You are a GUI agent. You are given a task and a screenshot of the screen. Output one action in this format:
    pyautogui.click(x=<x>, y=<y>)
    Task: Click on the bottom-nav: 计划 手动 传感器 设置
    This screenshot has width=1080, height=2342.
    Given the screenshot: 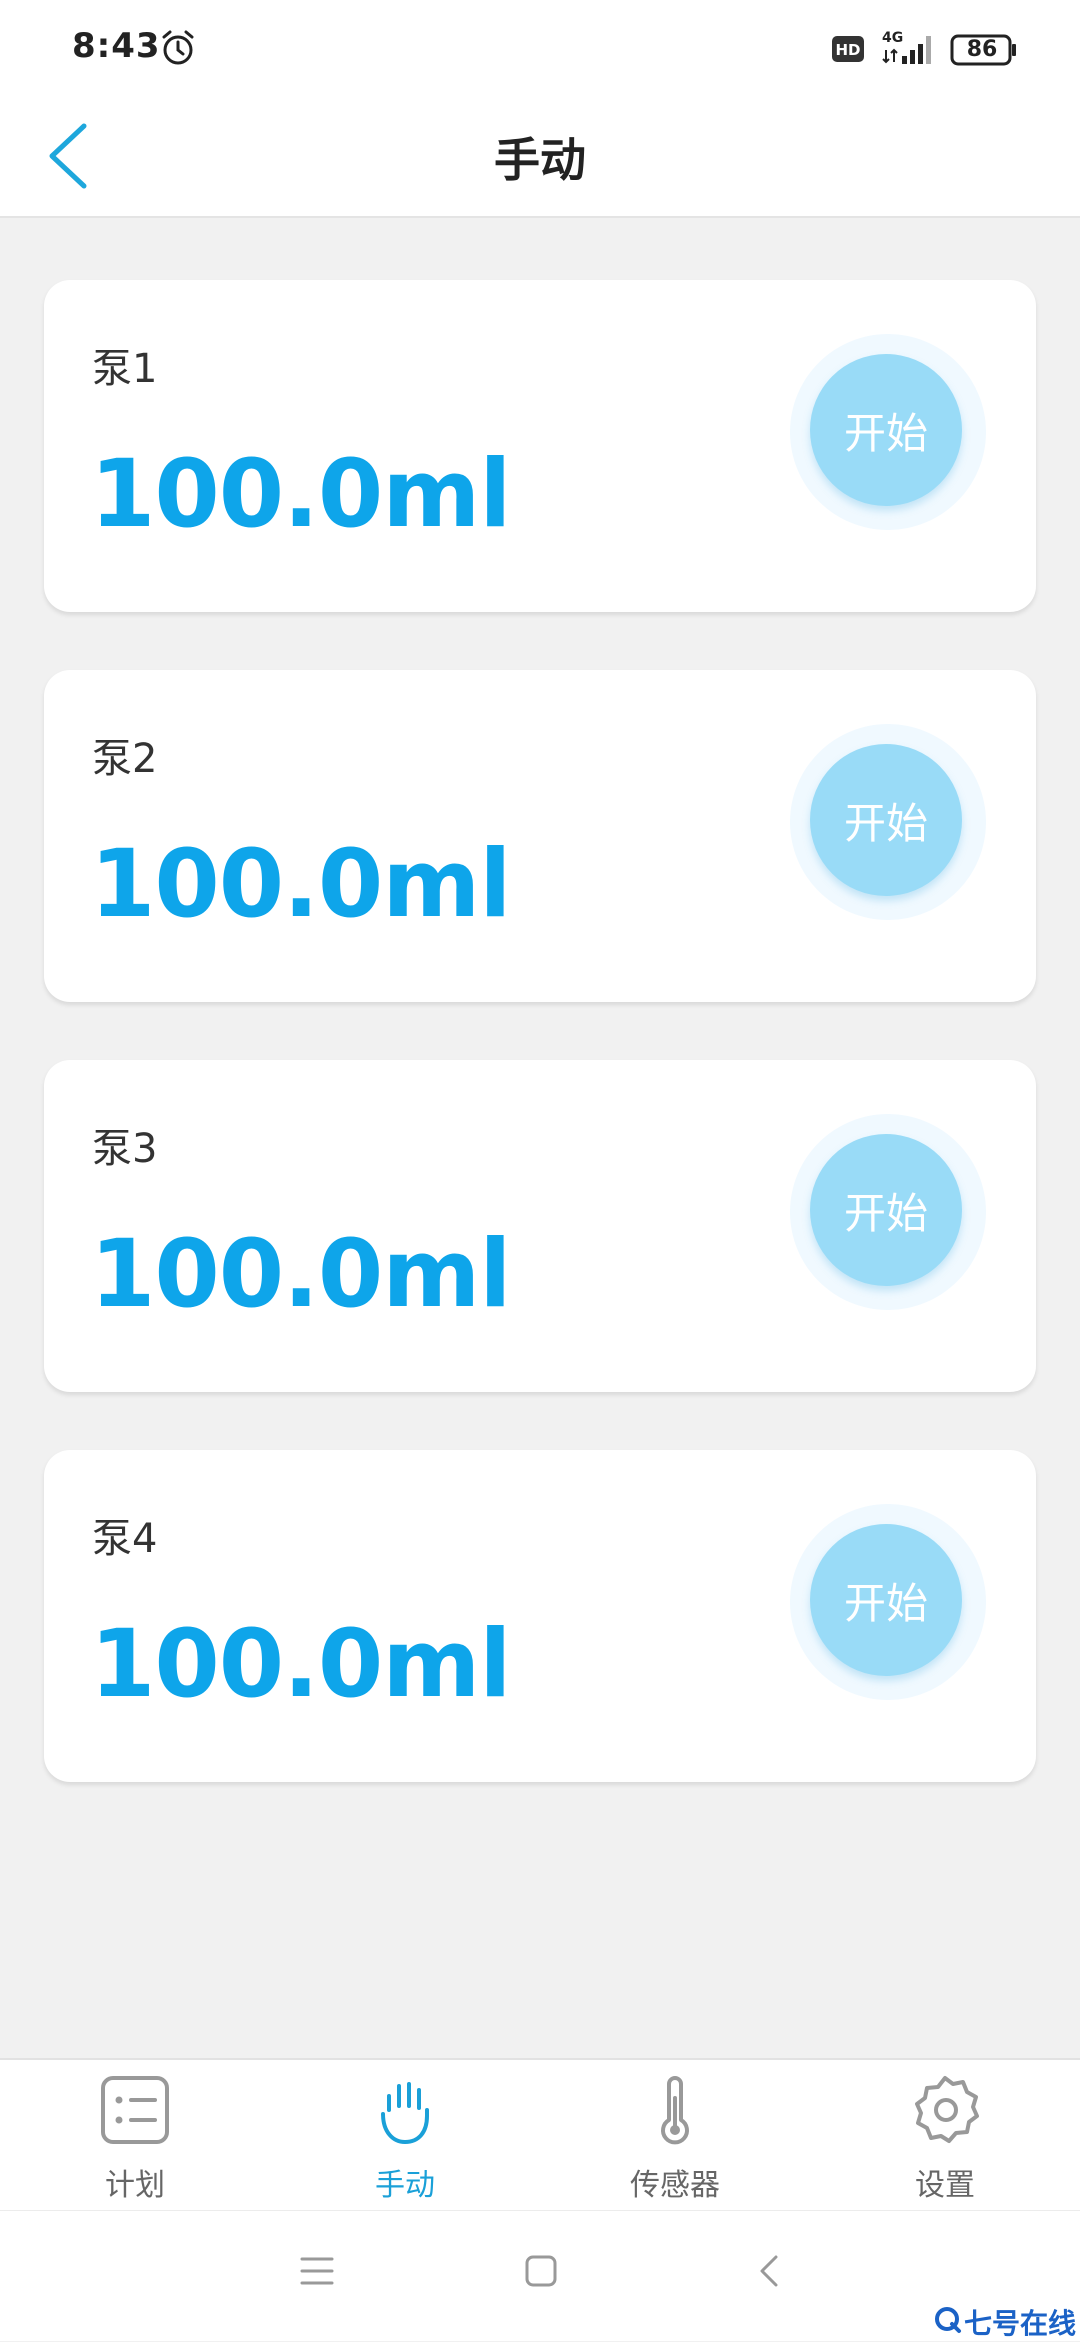 What is the action you would take?
    pyautogui.click(x=540, y=2135)
    